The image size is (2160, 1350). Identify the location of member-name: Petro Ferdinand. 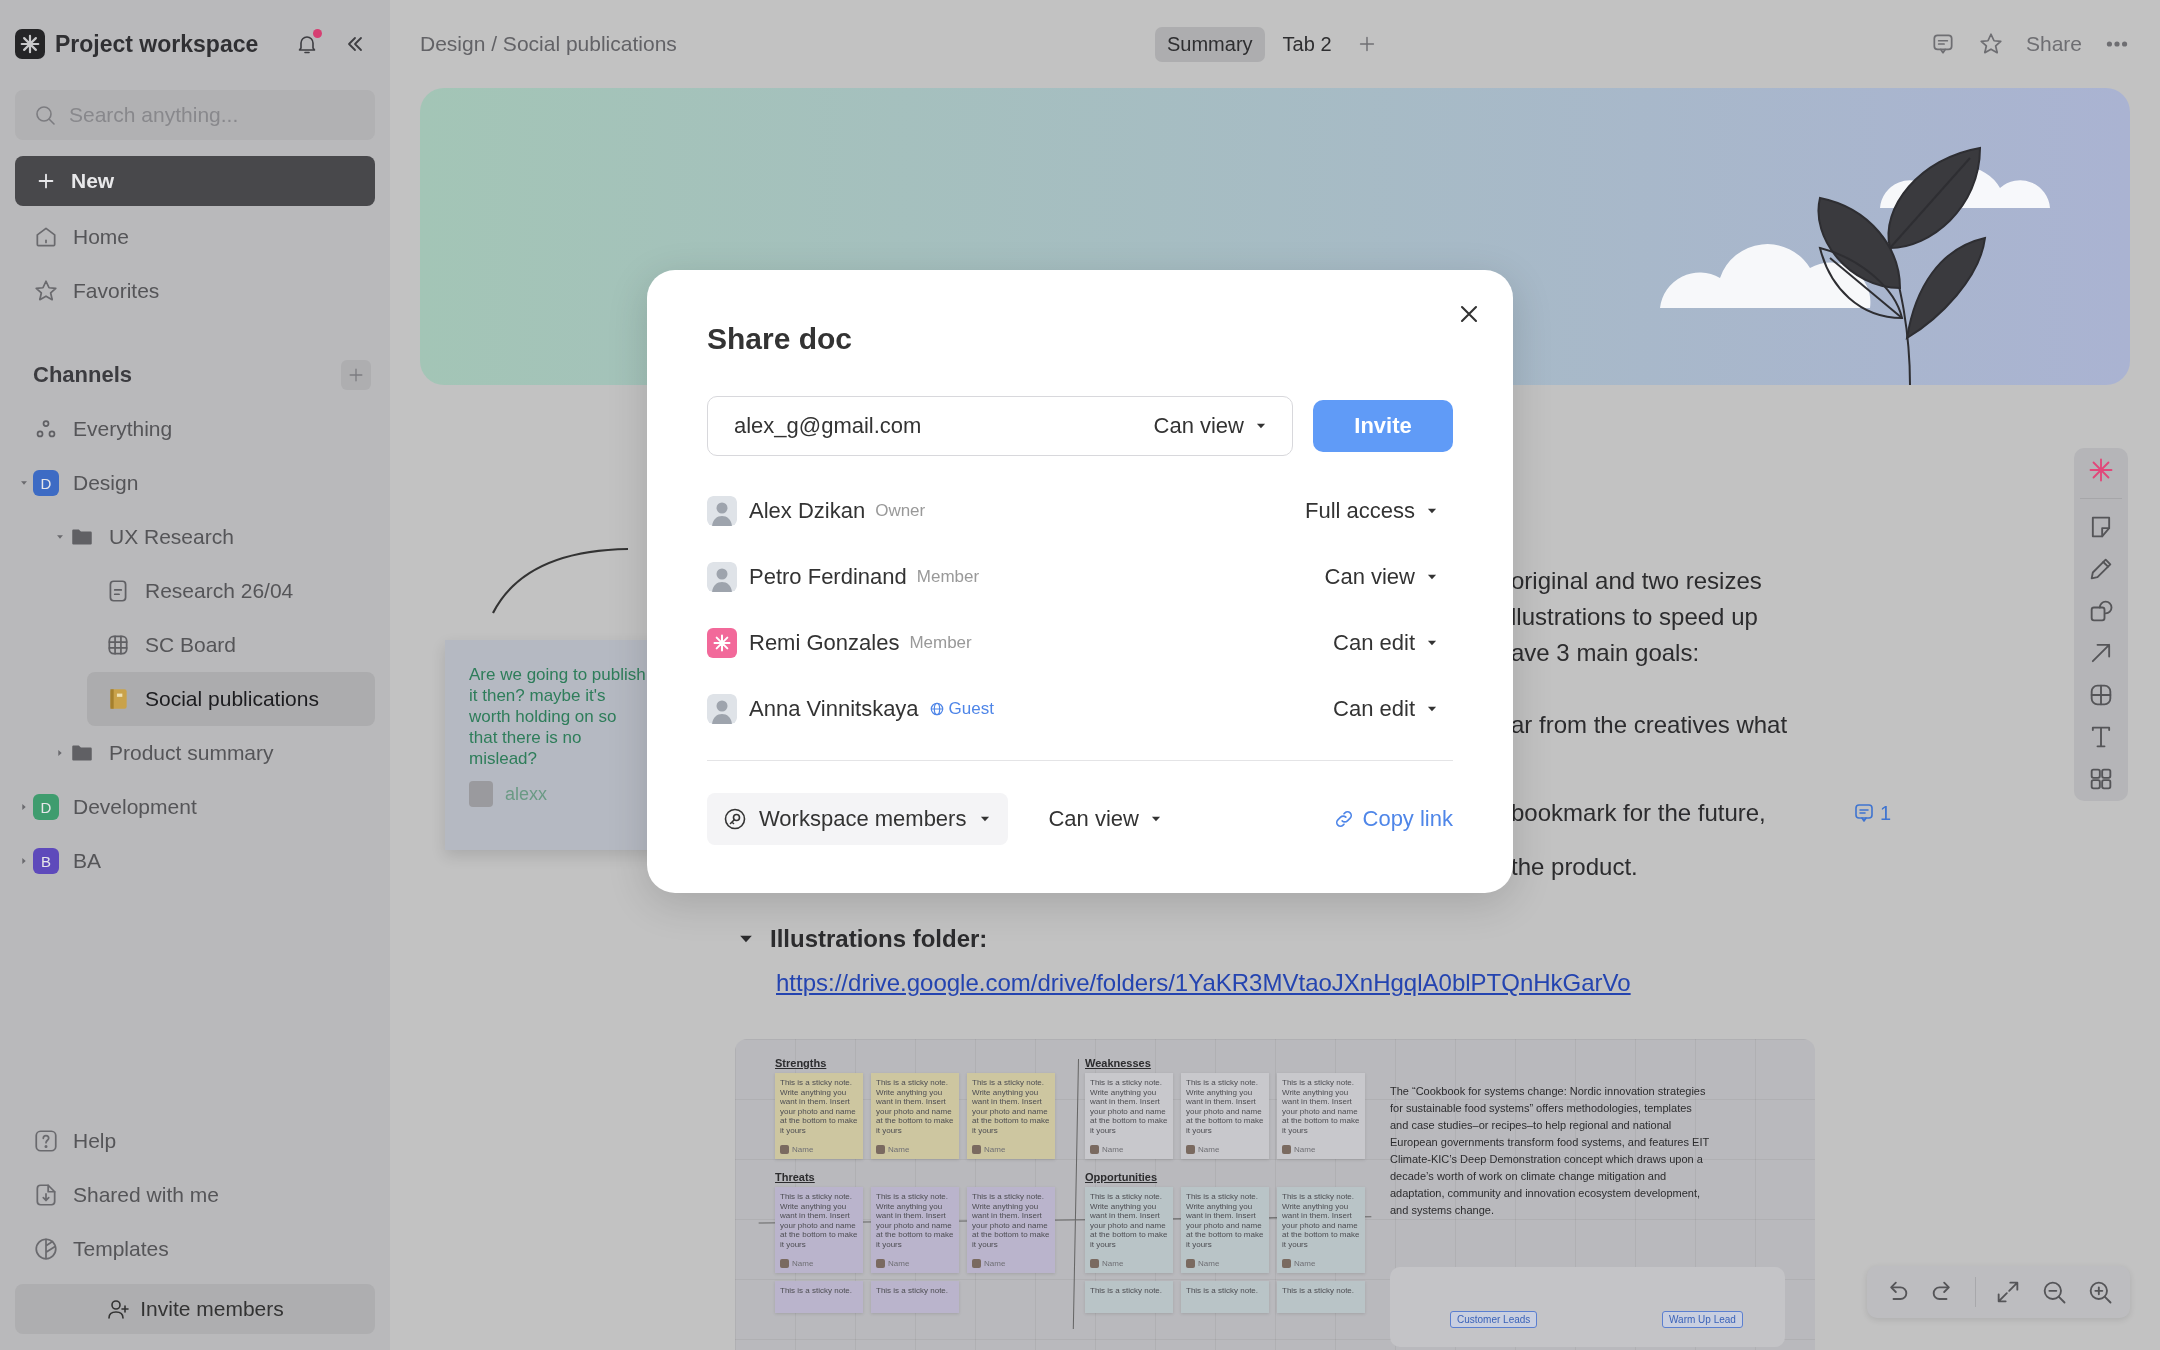
(828, 577).